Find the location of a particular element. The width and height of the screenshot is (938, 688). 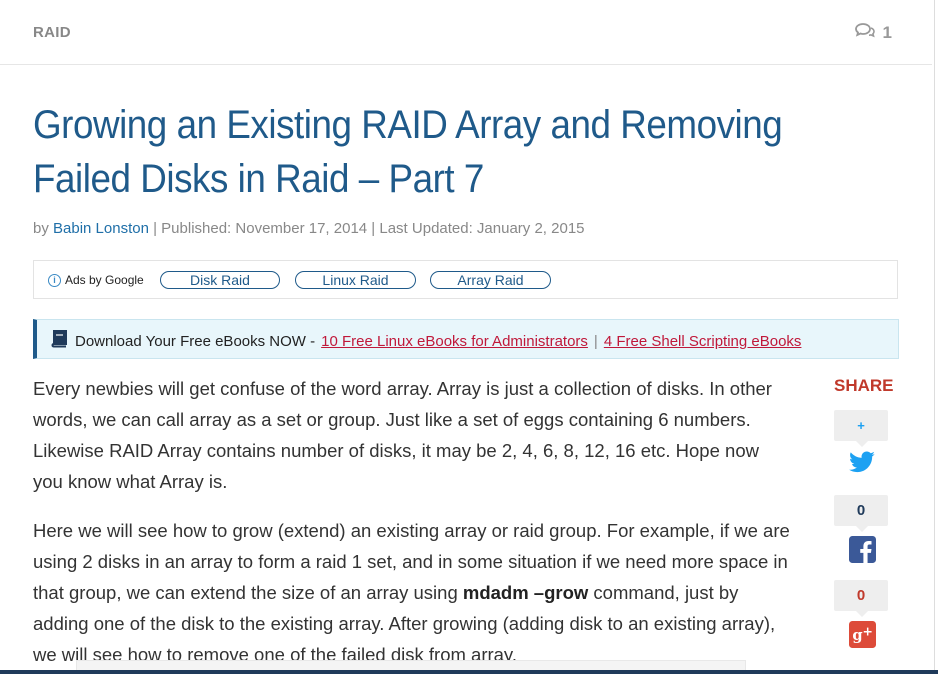

command-mdadm-grow: mdadm –grow is located at coordinates (525, 592).